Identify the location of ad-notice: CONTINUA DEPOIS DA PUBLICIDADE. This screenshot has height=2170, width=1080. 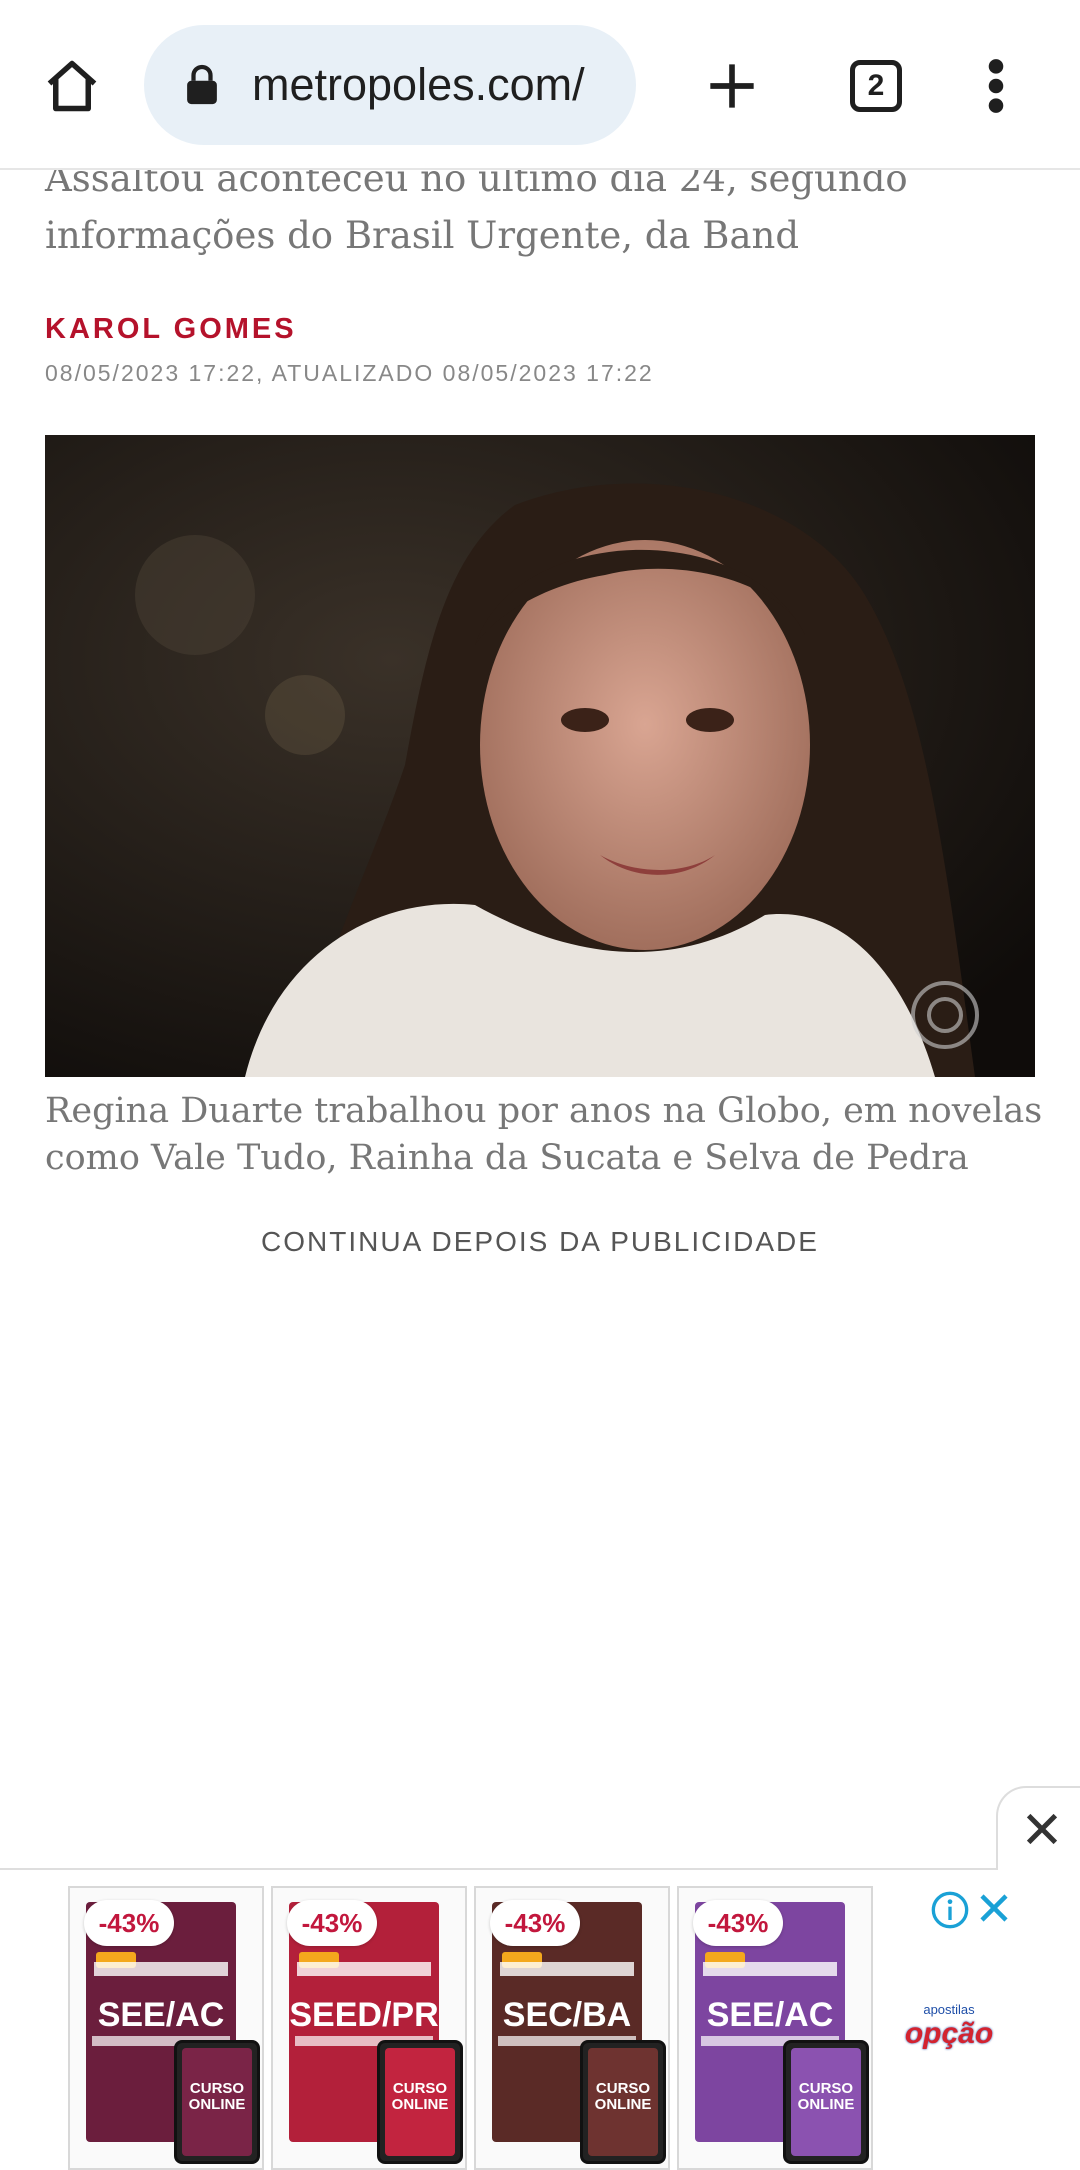
(540, 1241).